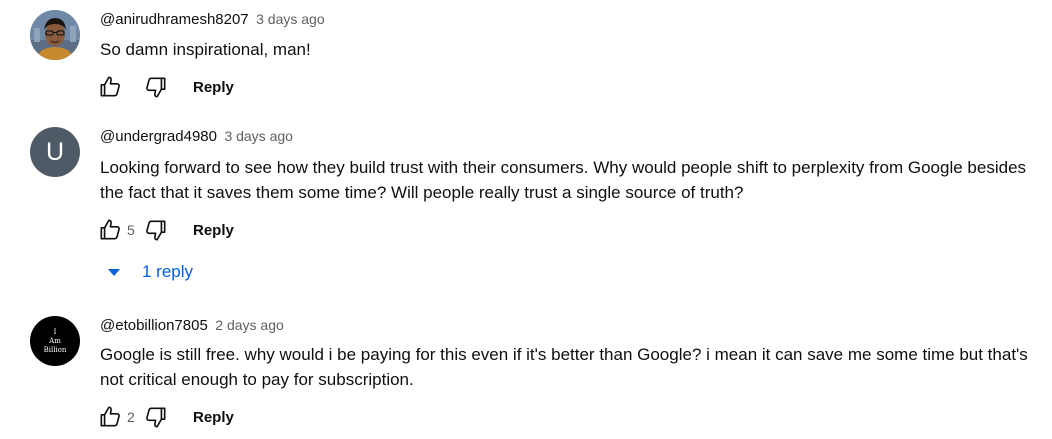 The width and height of the screenshot is (1052, 439). What do you see at coordinates (131, 230) in the screenshot?
I see `like-count: 5` at bounding box center [131, 230].